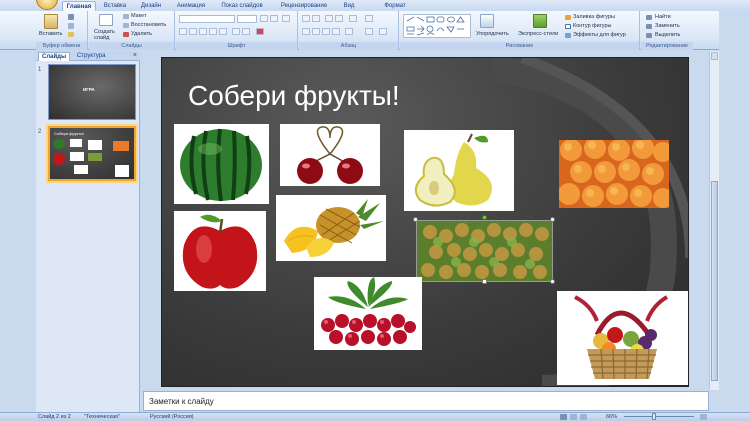 This screenshot has width=750, height=421. What do you see at coordinates (203, 31) in the screenshot?
I see `underline-icon` at bounding box center [203, 31].